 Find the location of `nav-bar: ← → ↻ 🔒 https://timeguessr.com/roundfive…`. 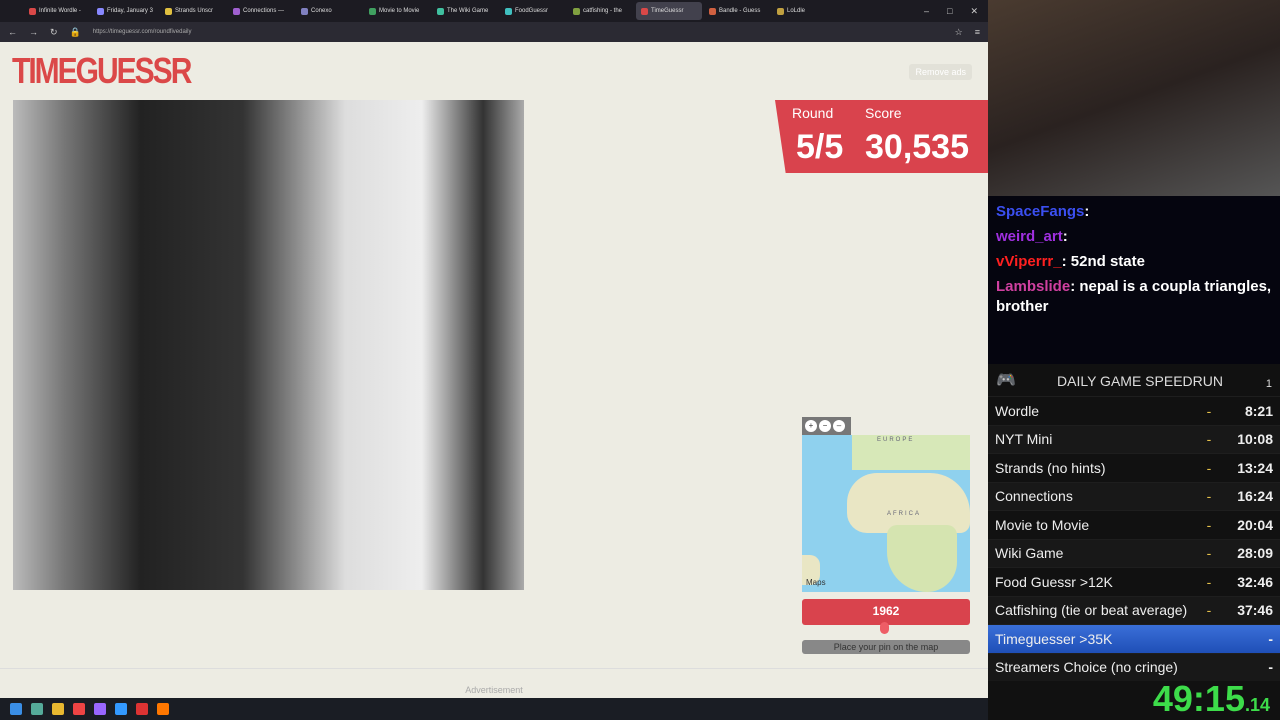

nav-bar: ← → ↻ 🔒 https://timeguessr.com/roundfive… is located at coordinates (494, 32).